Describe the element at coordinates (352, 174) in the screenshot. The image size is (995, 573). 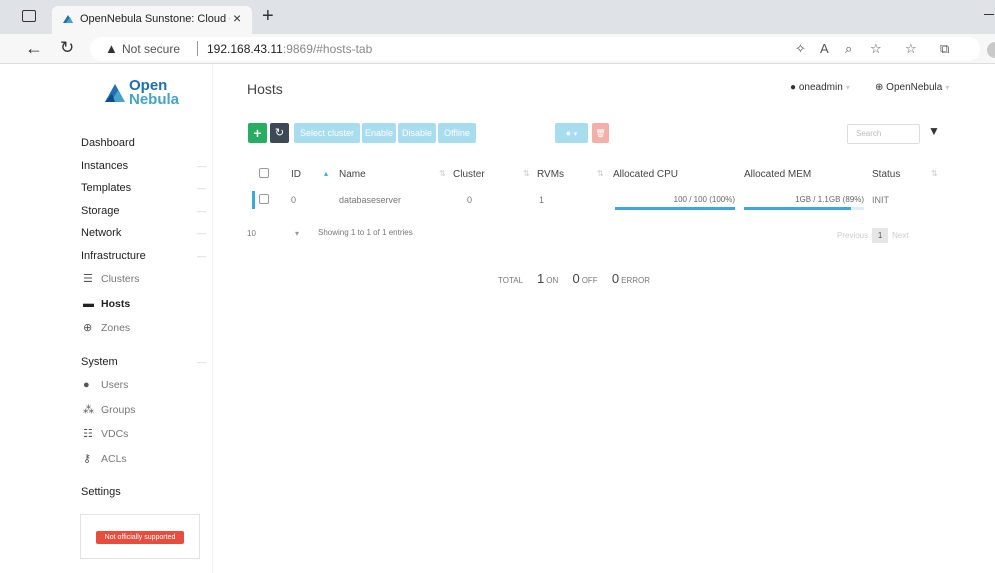
I see `column-header-name: Name` at that location.